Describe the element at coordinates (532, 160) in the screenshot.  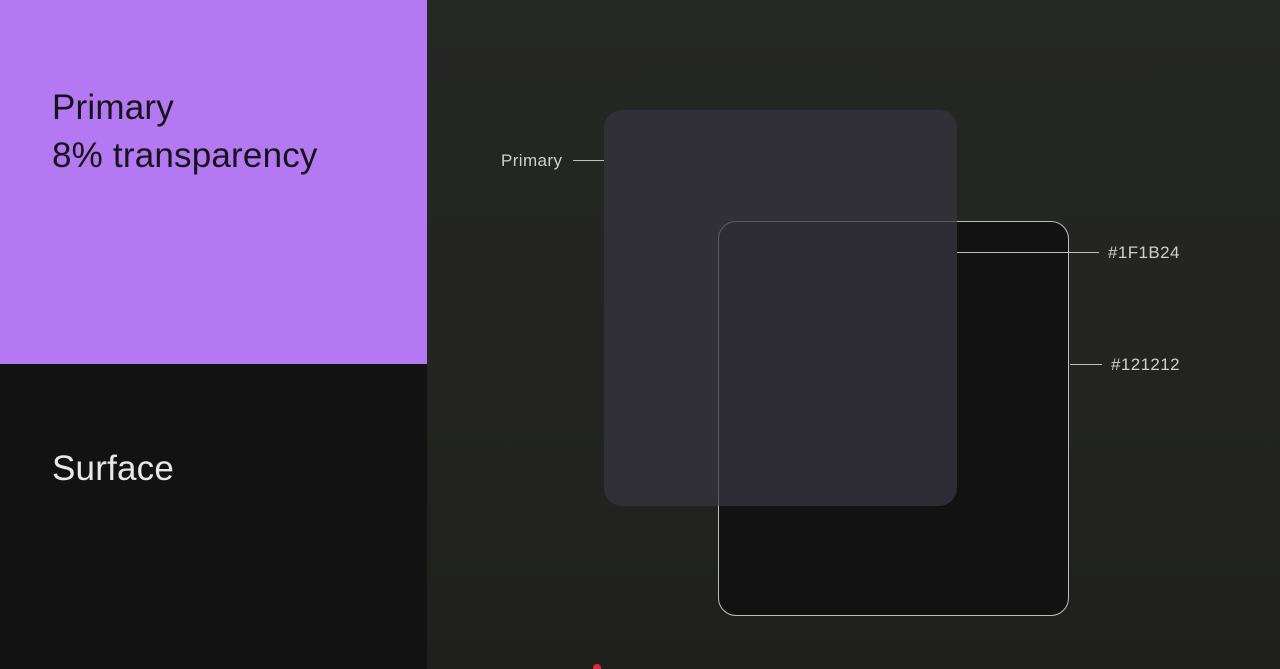
I see `primary-callout-label: Primary` at that location.